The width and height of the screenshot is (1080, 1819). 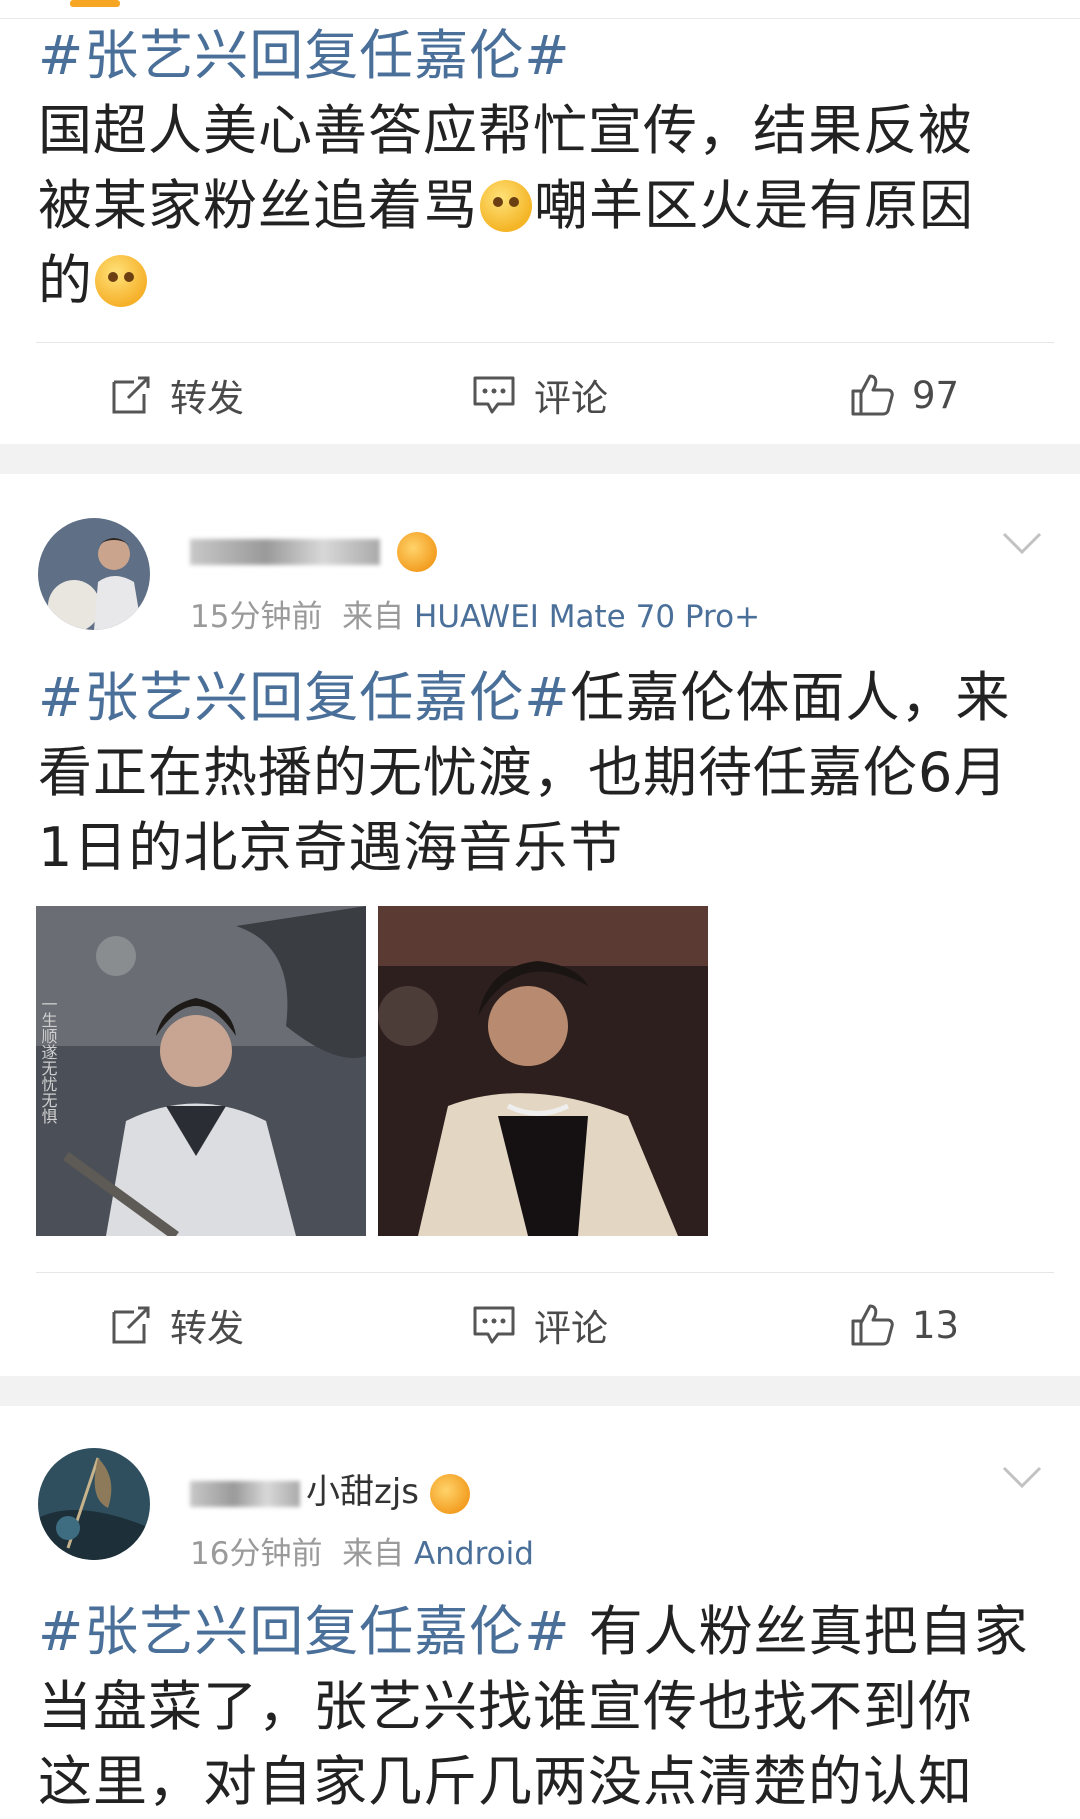 What do you see at coordinates (523, 772) in the screenshot?
I see `post-text-line: 看正在热播的无忧渡，也期待任嘉伦6月` at bounding box center [523, 772].